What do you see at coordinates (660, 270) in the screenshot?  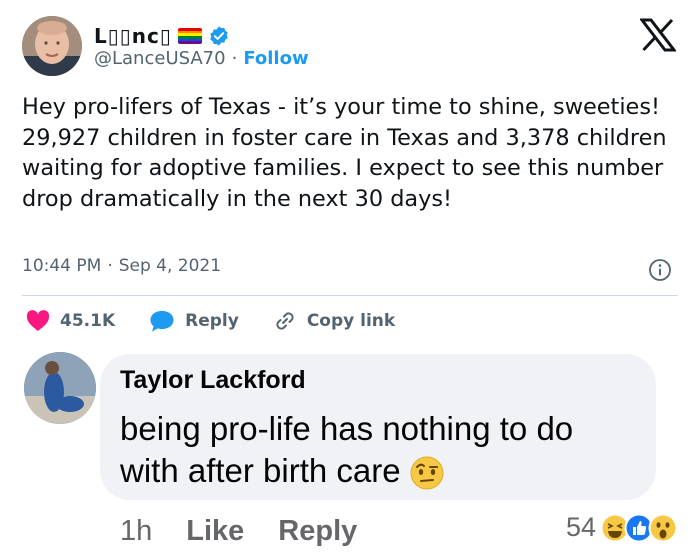 I see `info-icon` at bounding box center [660, 270].